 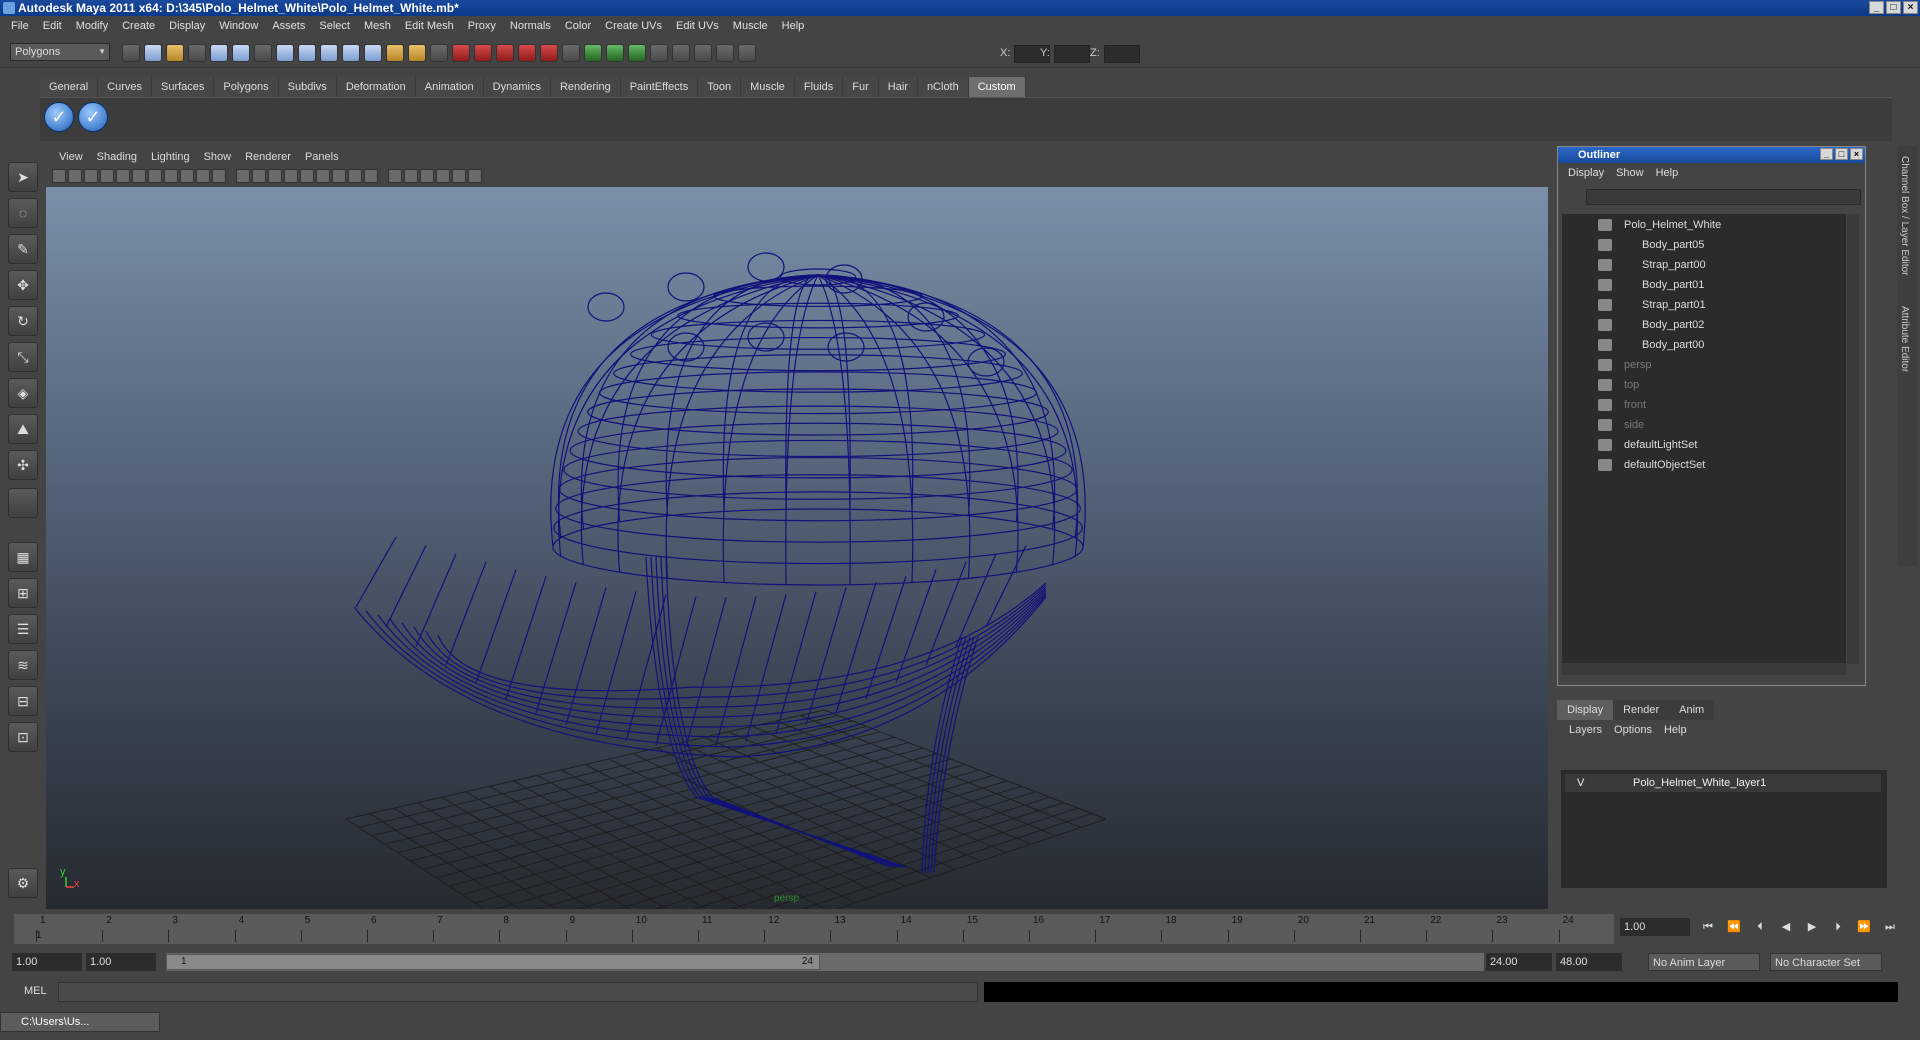 What do you see at coordinates (1904, 216) in the screenshot?
I see `channel-box-tab: Channel Box / Layer Editor` at bounding box center [1904, 216].